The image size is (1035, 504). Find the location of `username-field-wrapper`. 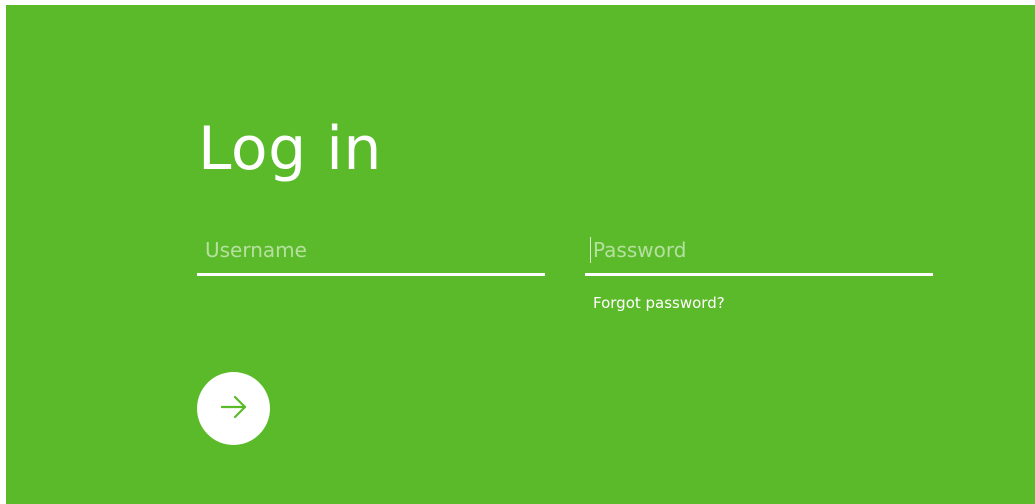

username-field-wrapper is located at coordinates (371, 251).